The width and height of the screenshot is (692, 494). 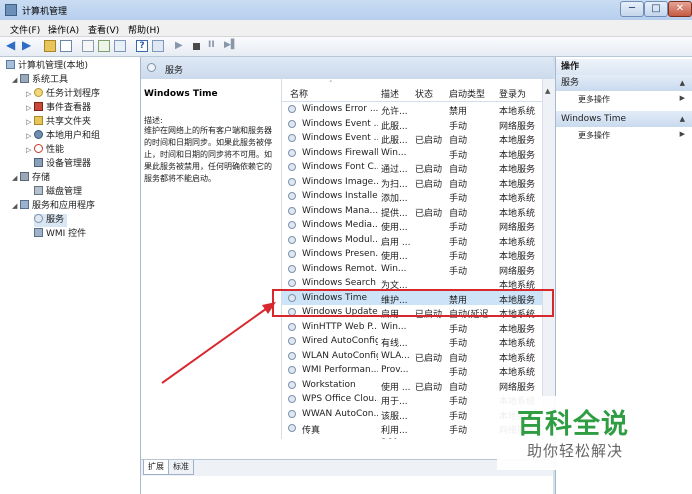 I want to click on tree-item-wmi: WMI 控件, so click(x=60, y=234).